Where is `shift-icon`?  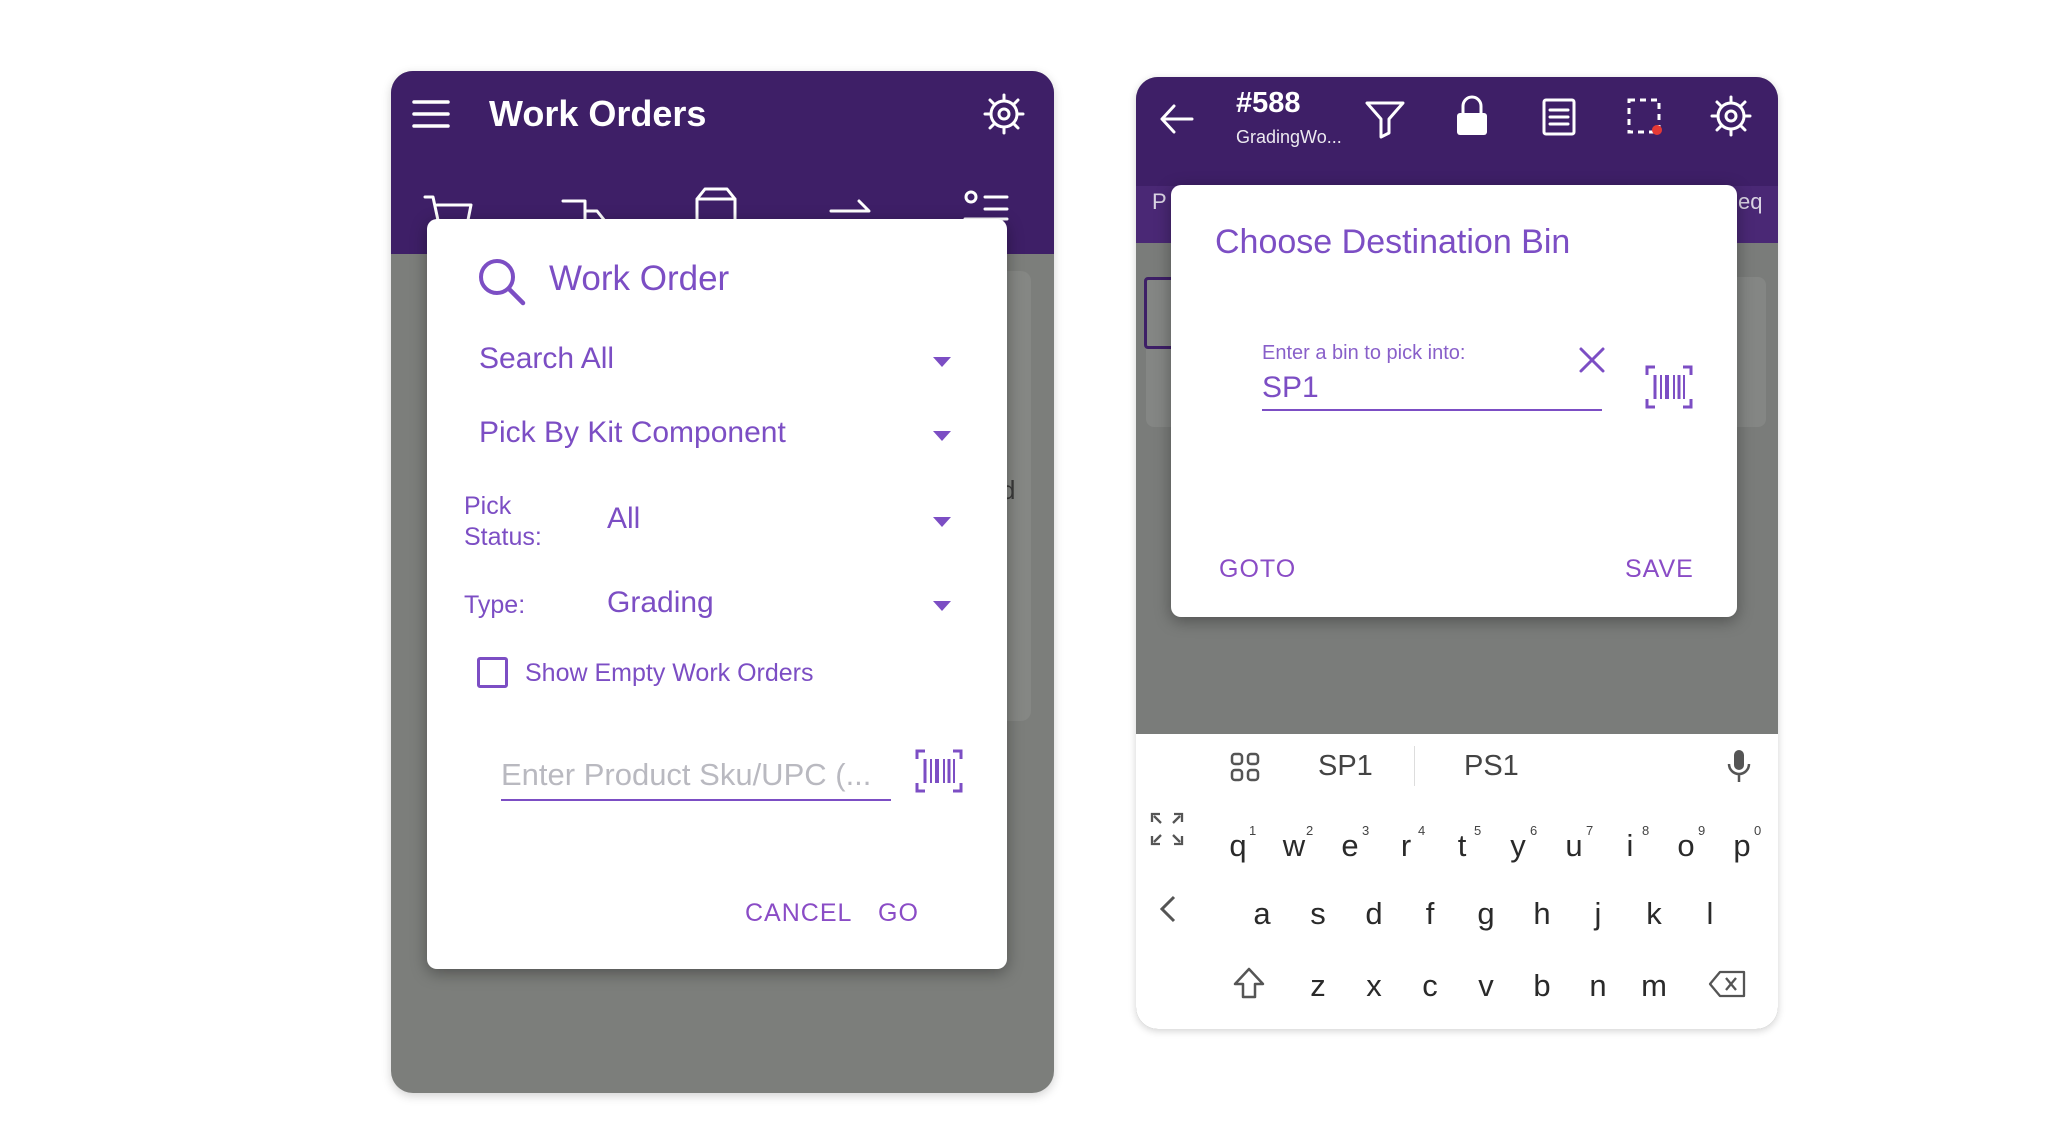
shift-icon is located at coordinates (1249, 983).